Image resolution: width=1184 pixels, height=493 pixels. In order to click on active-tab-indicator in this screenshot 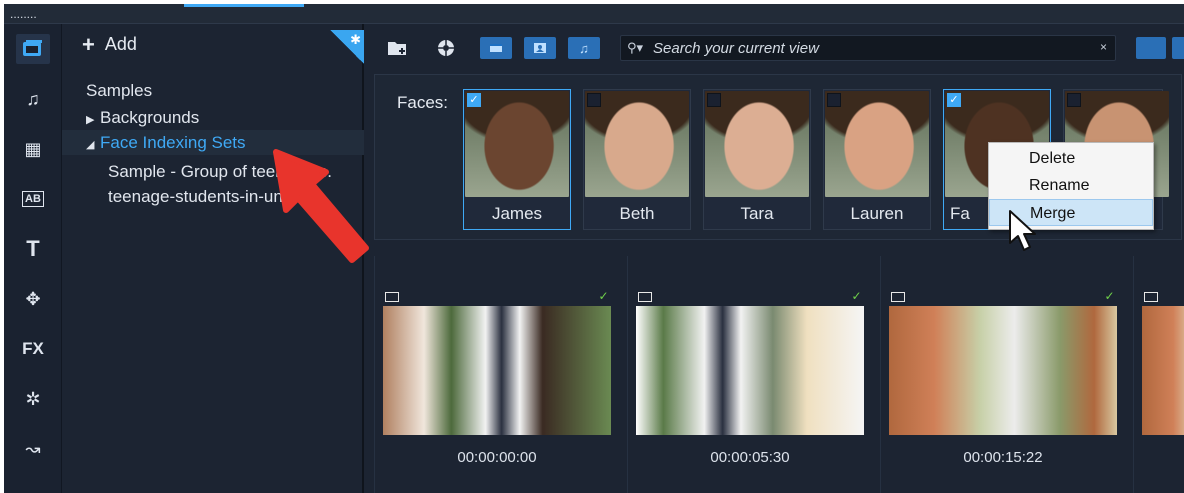, I will do `click(244, 5)`.